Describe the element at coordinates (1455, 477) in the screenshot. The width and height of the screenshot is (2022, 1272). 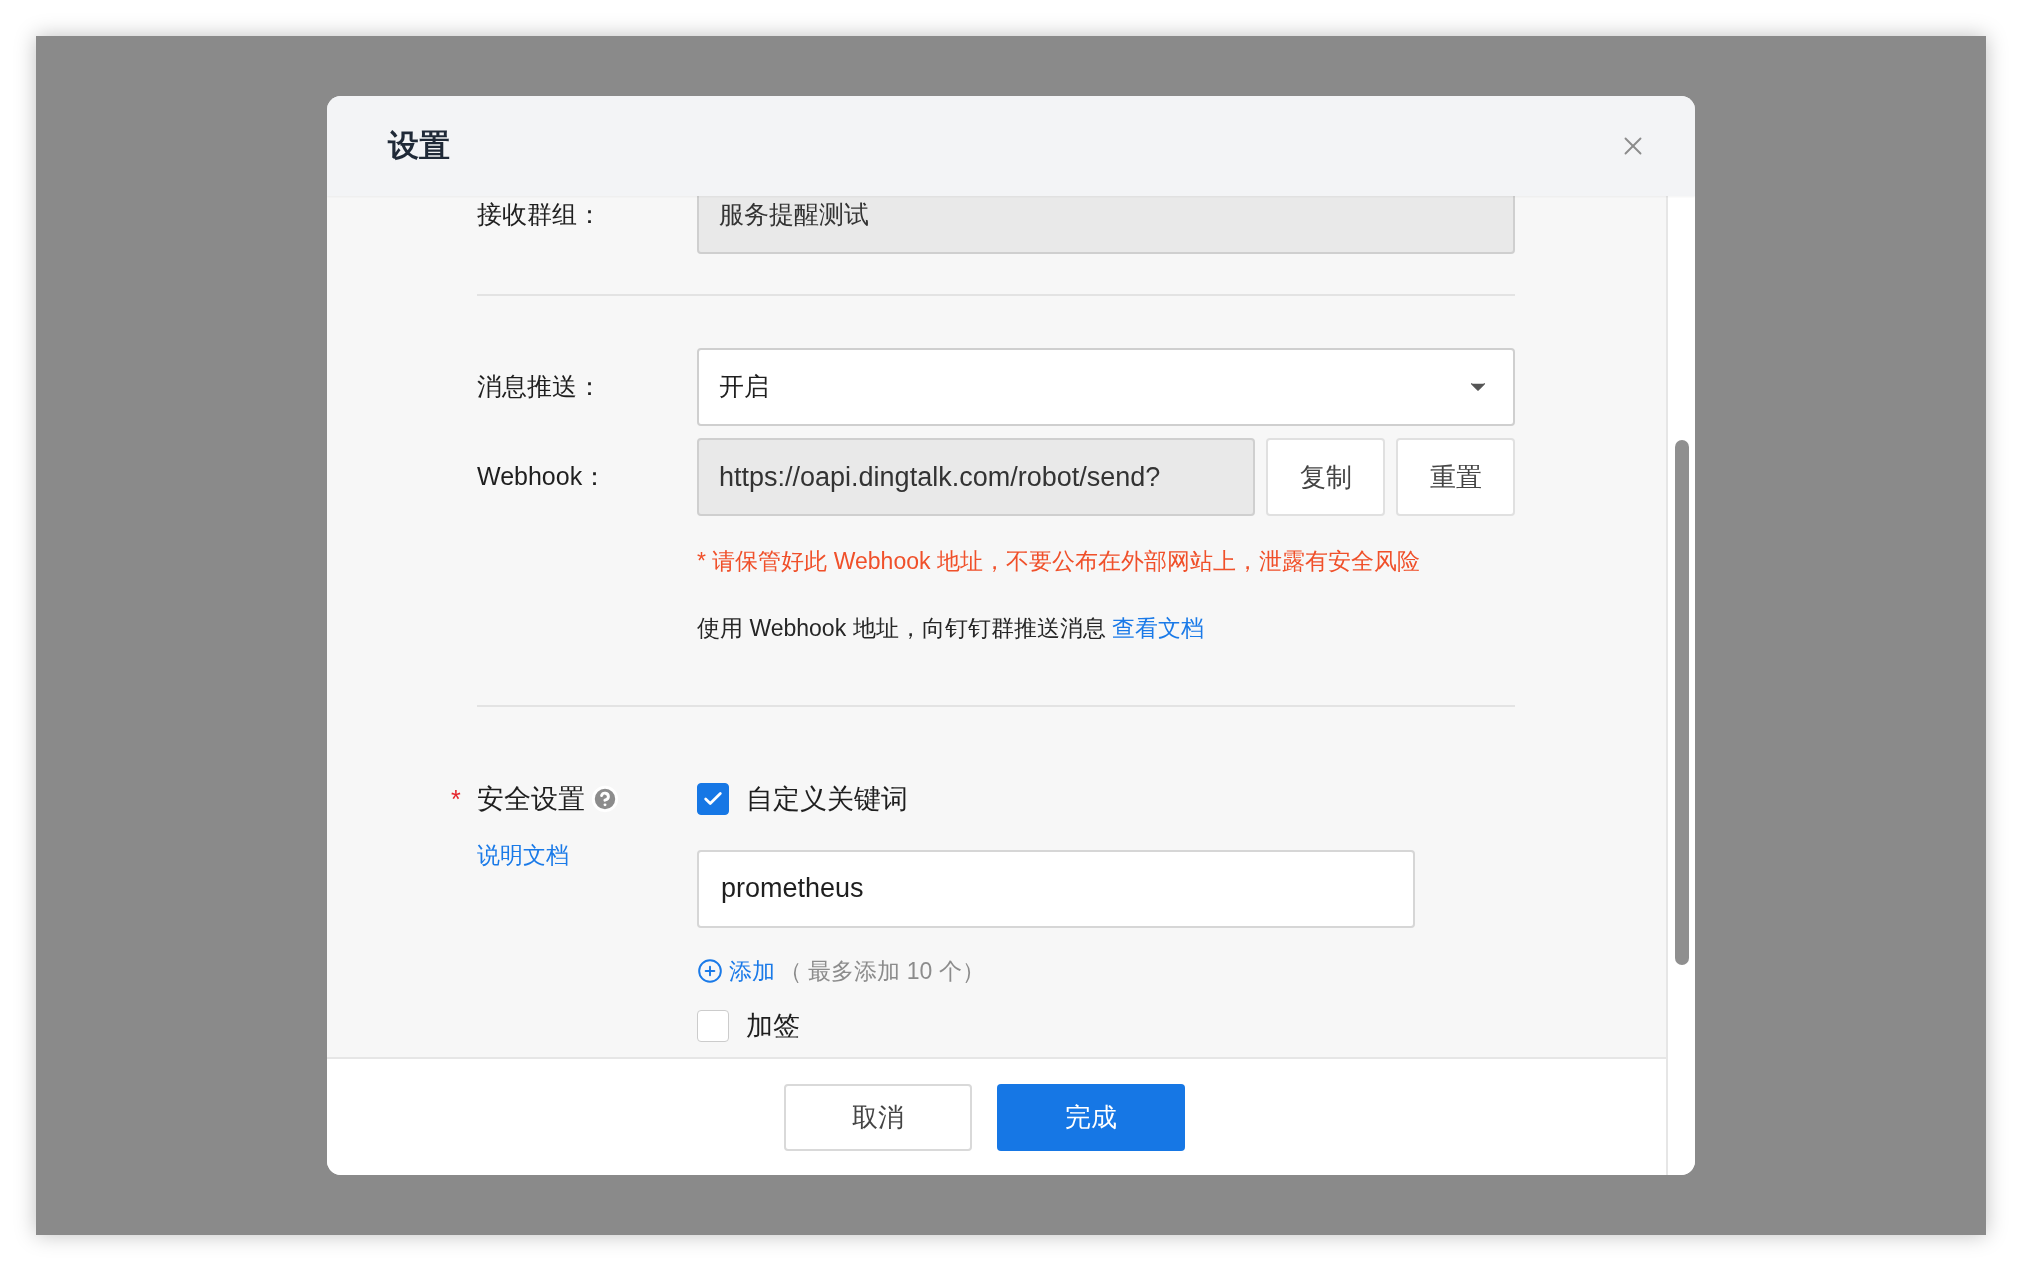
I see `webhook-button: 重置` at that location.